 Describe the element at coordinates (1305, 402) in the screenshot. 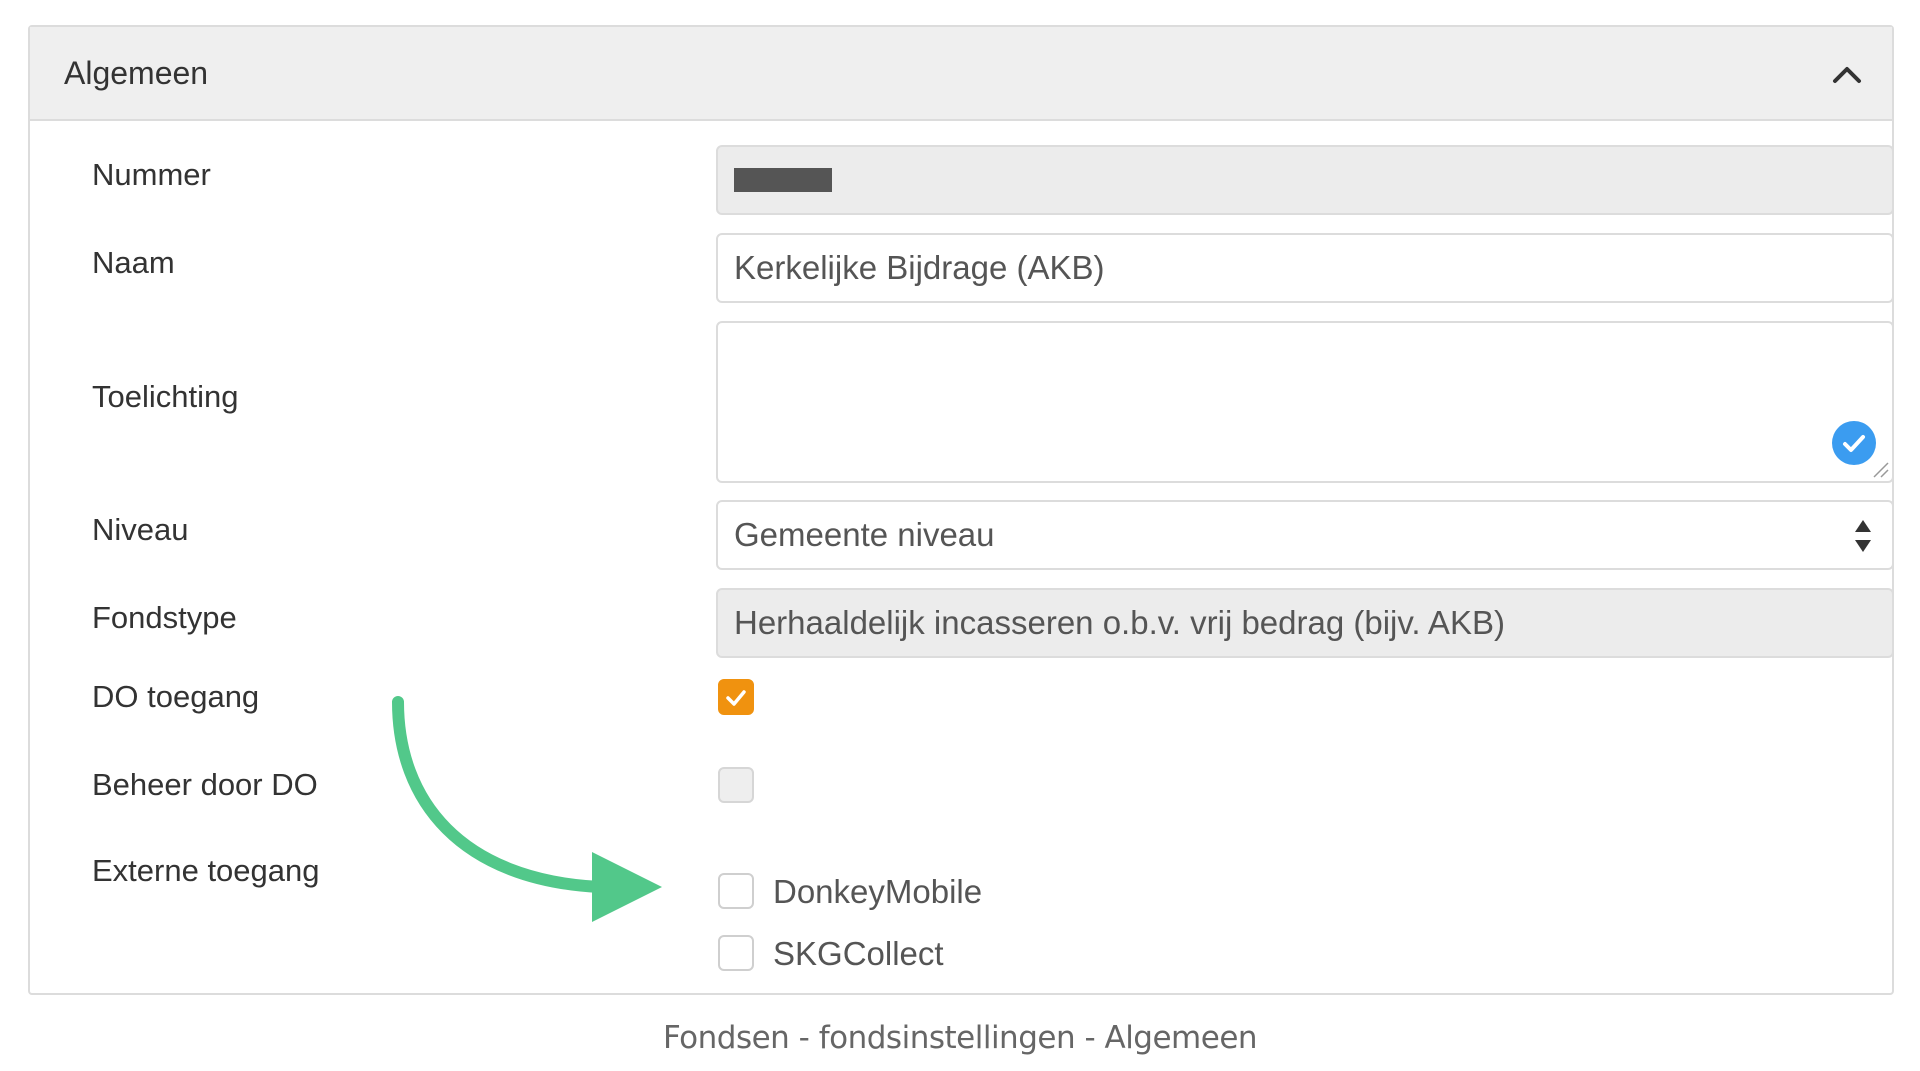

I see `toelichting-textarea` at that location.